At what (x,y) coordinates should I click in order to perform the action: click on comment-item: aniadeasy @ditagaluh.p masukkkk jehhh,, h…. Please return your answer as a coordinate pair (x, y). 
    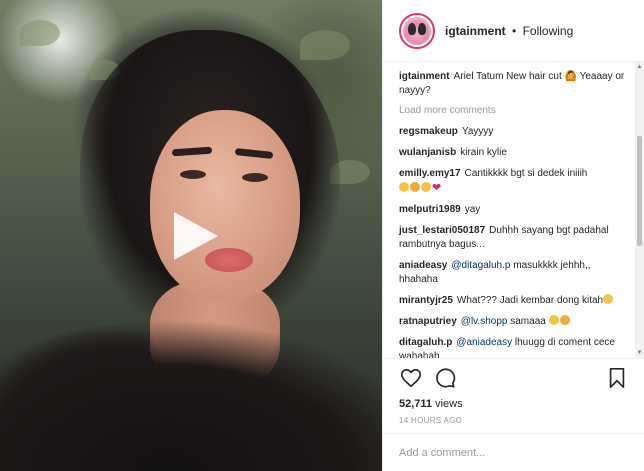
    Looking at the image, I should click on (514, 273).